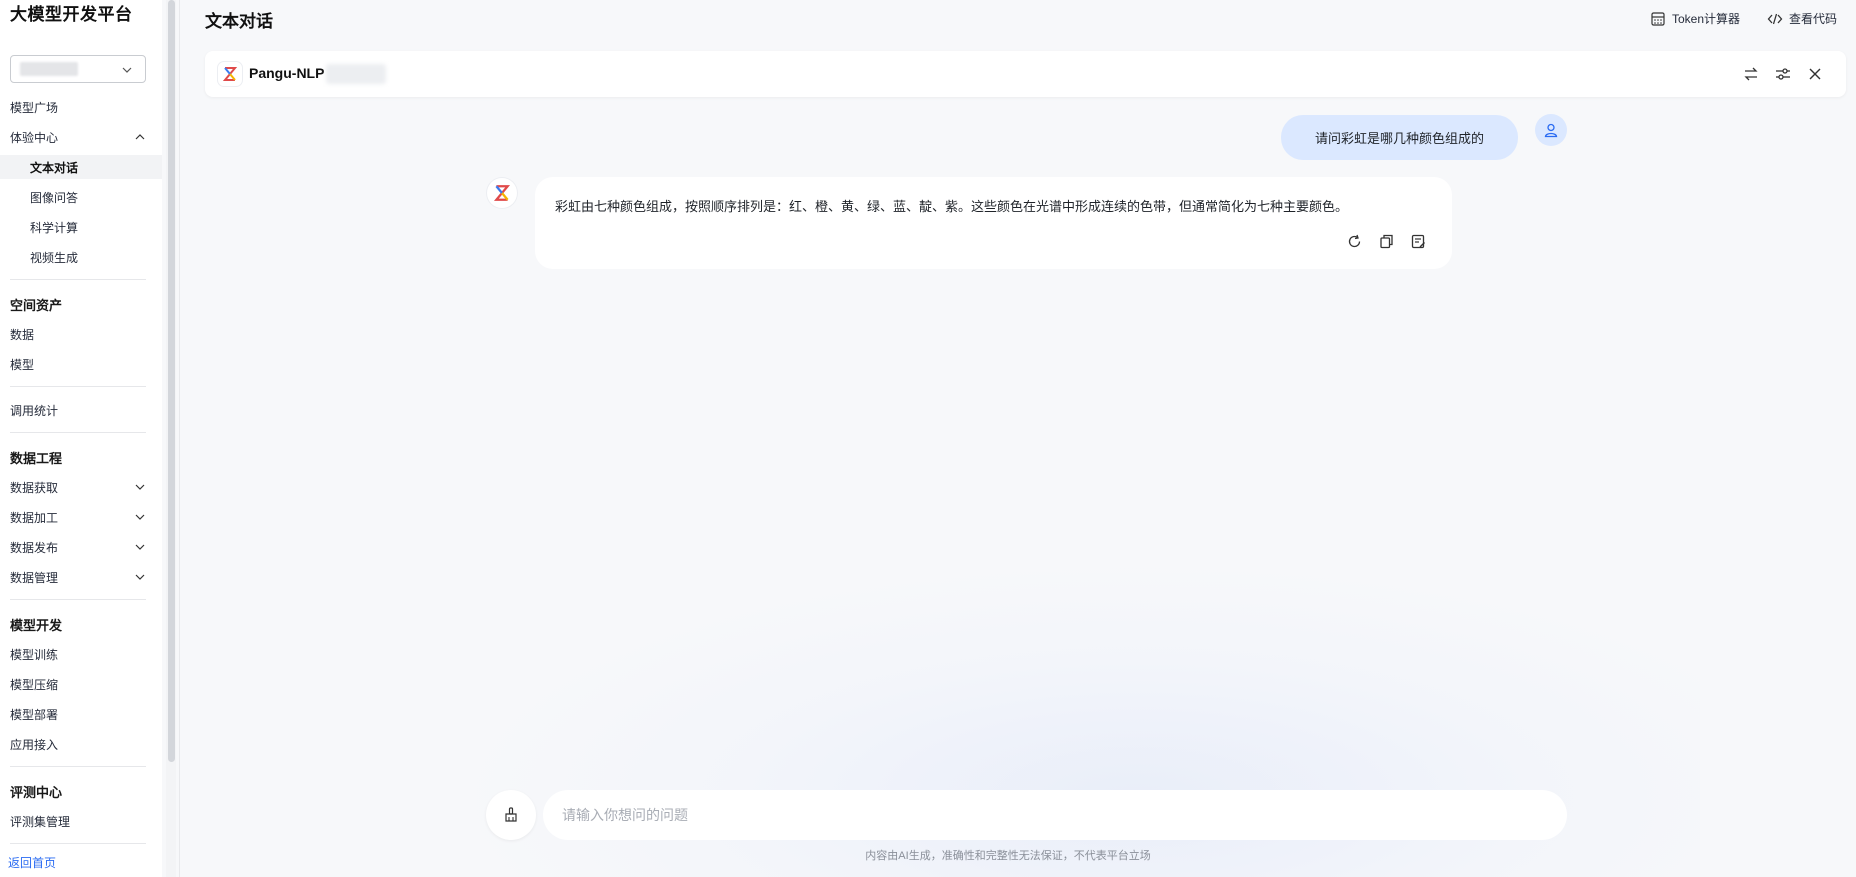  Describe the element at coordinates (1775, 18) in the screenshot. I see `code-icon` at that location.